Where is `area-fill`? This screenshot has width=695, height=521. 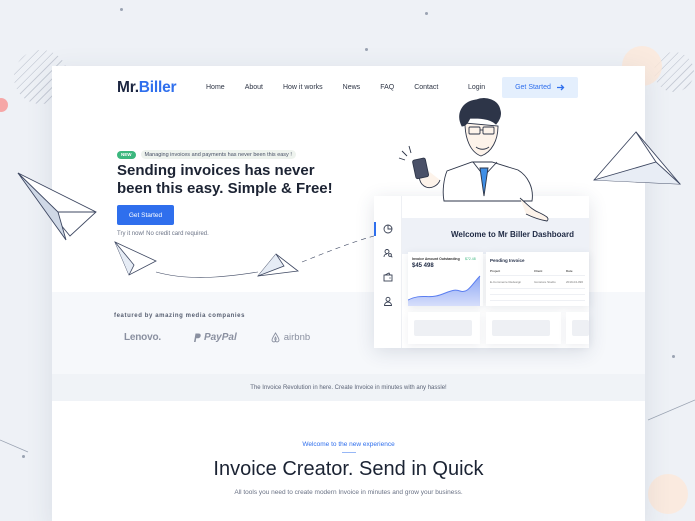 area-fill is located at coordinates (444, 291).